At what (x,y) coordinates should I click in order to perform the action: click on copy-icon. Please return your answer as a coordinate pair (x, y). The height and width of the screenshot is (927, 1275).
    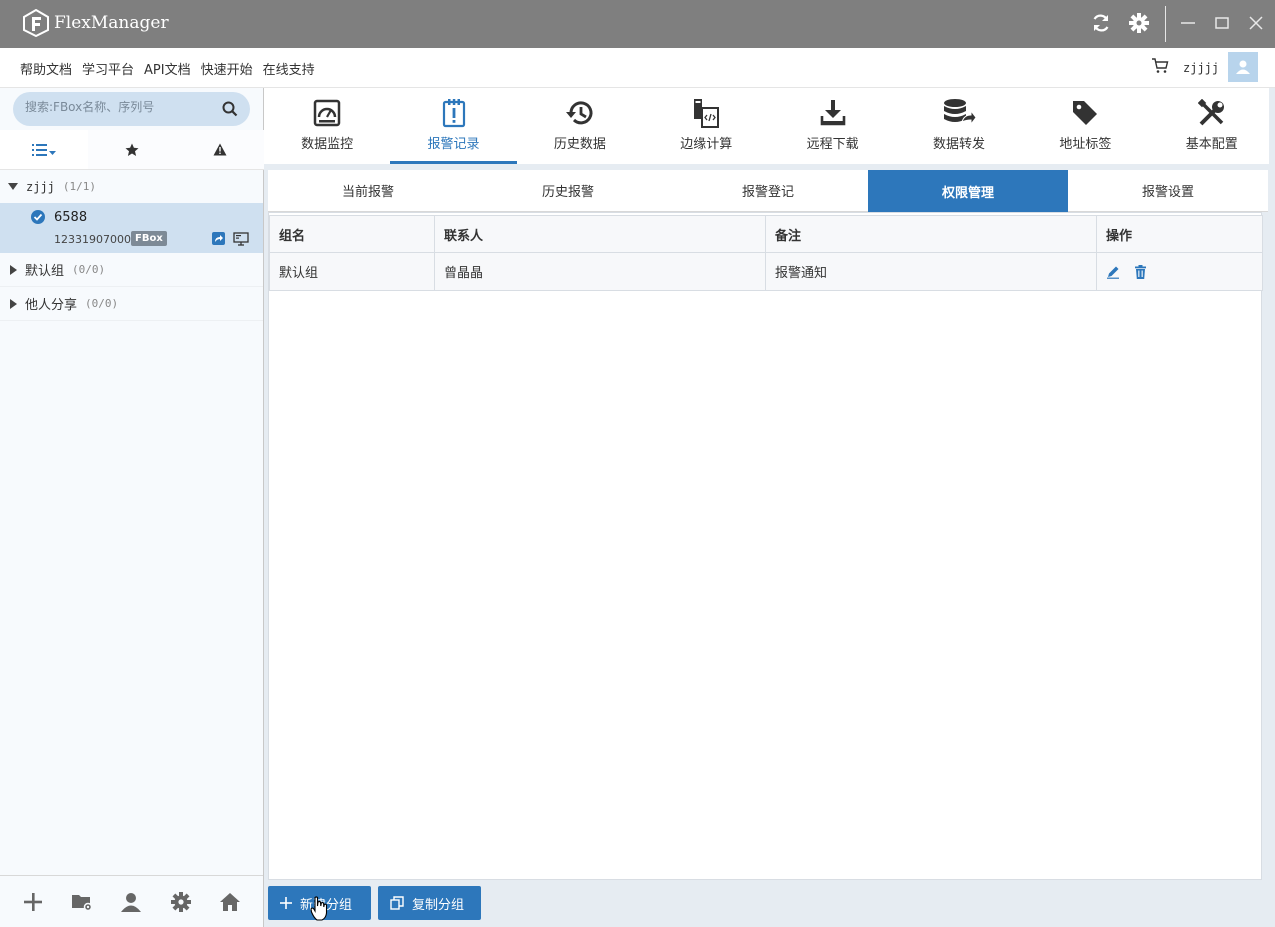
    Looking at the image, I should click on (397, 903).